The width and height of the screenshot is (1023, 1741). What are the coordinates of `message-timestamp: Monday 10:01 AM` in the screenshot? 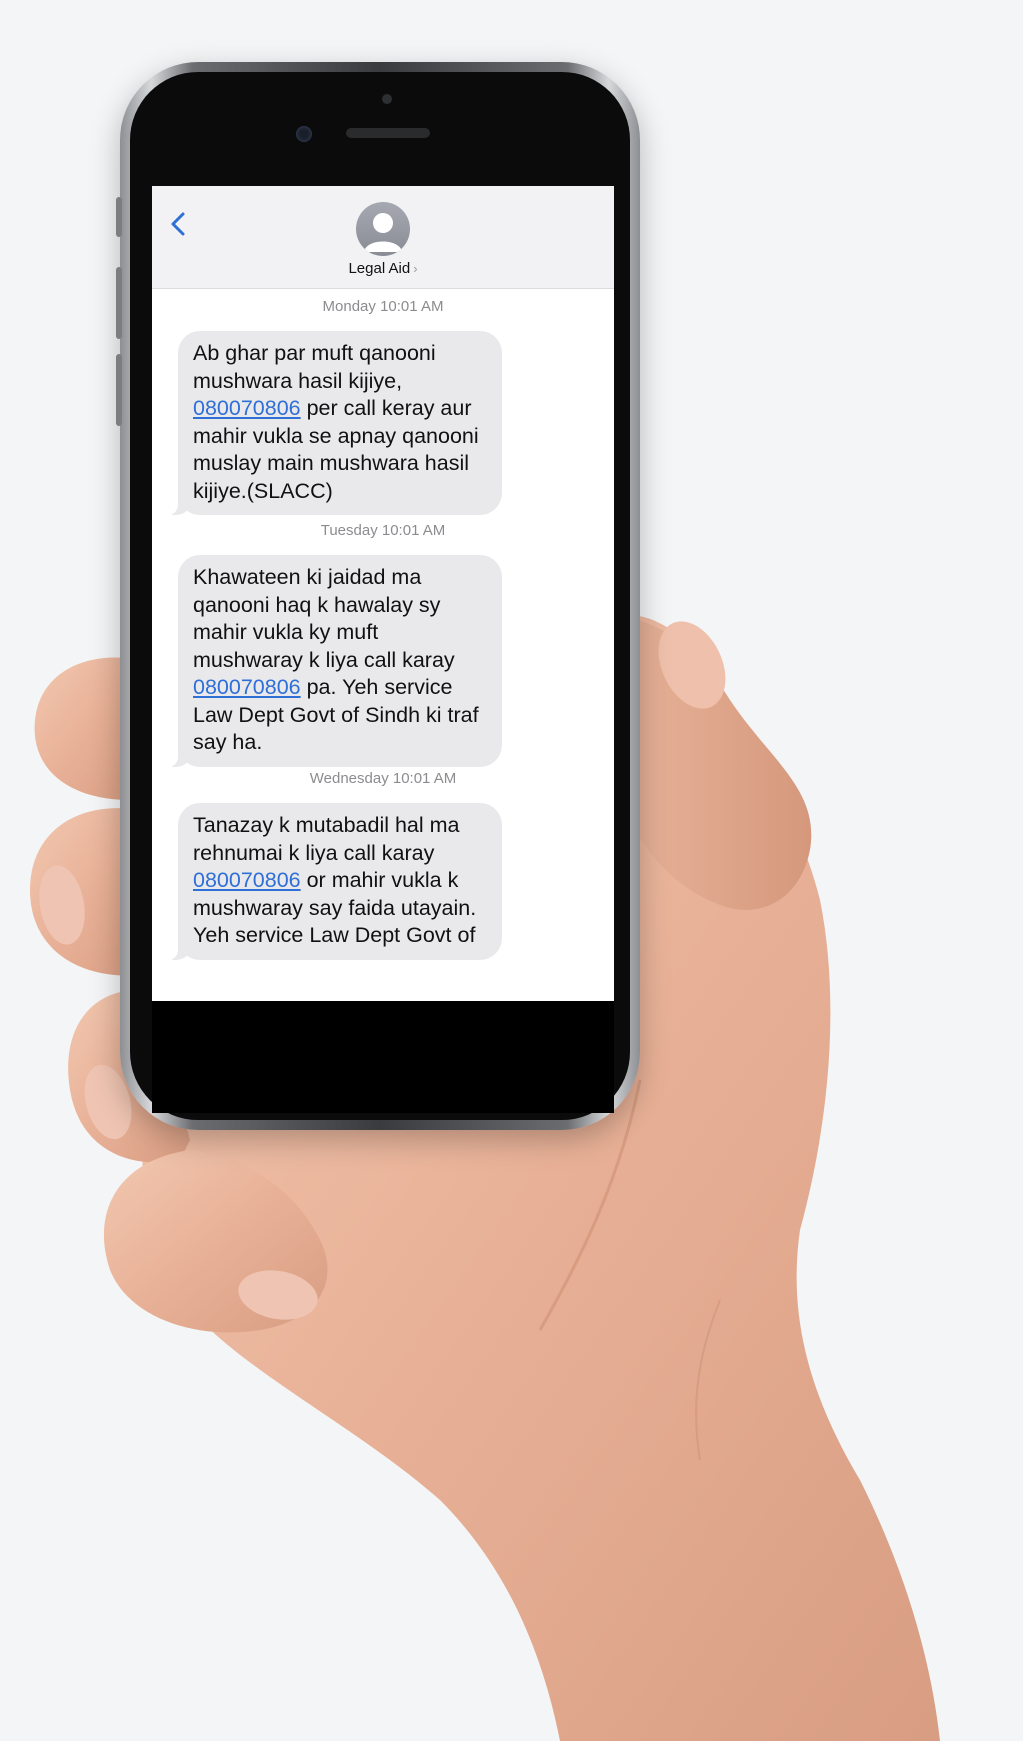 It's located at (383, 306).